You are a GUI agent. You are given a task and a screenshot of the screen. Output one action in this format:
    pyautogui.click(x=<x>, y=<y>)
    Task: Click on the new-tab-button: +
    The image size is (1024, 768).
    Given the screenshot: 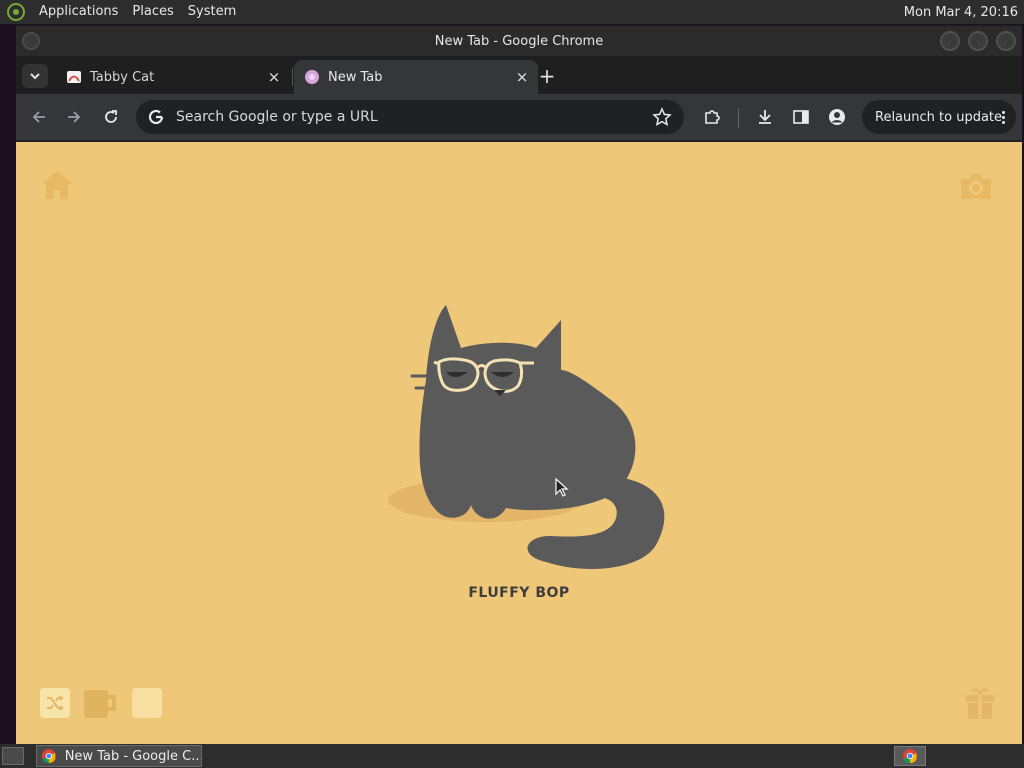 What is the action you would take?
    pyautogui.click(x=547, y=76)
    